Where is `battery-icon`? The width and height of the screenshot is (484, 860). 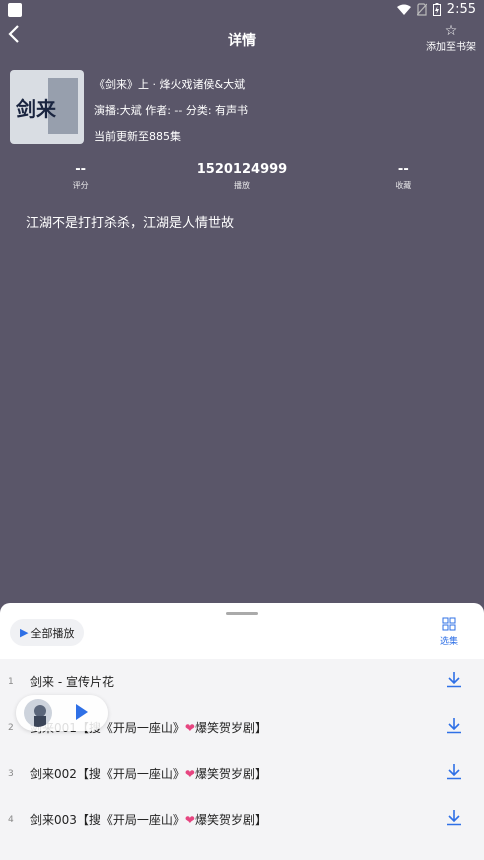
battery-icon is located at coordinates (436, 9).